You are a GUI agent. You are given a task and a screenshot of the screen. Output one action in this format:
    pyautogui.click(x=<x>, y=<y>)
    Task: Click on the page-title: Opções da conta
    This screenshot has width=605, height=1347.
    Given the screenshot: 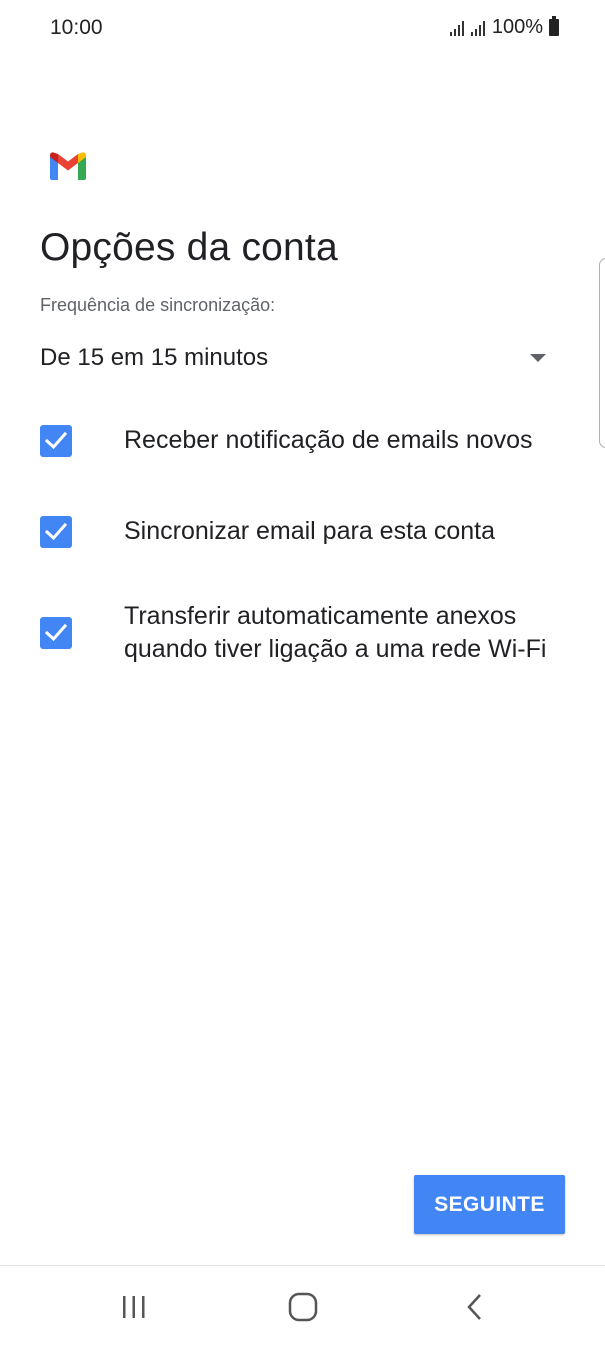 What is the action you would take?
    pyautogui.click(x=189, y=247)
    